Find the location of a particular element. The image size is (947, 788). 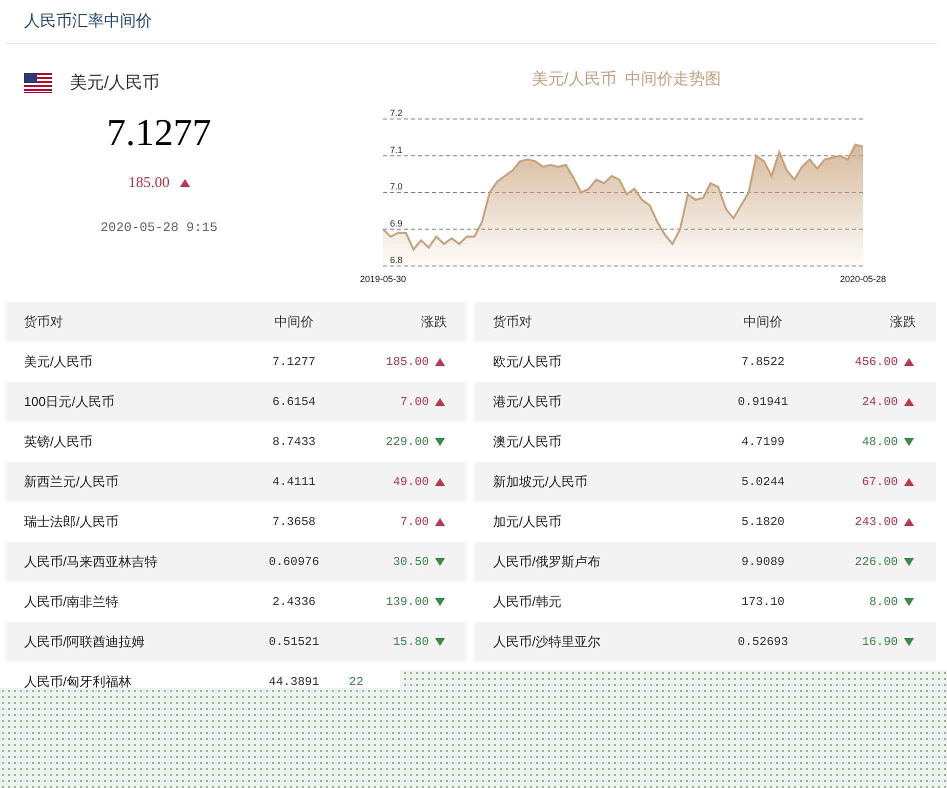

table-cell-text: 226.00 is located at coordinates (876, 562).